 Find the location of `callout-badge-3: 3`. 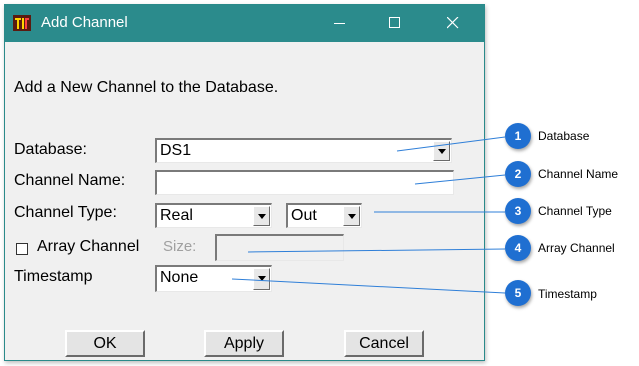

callout-badge-3: 3 is located at coordinates (518, 211).